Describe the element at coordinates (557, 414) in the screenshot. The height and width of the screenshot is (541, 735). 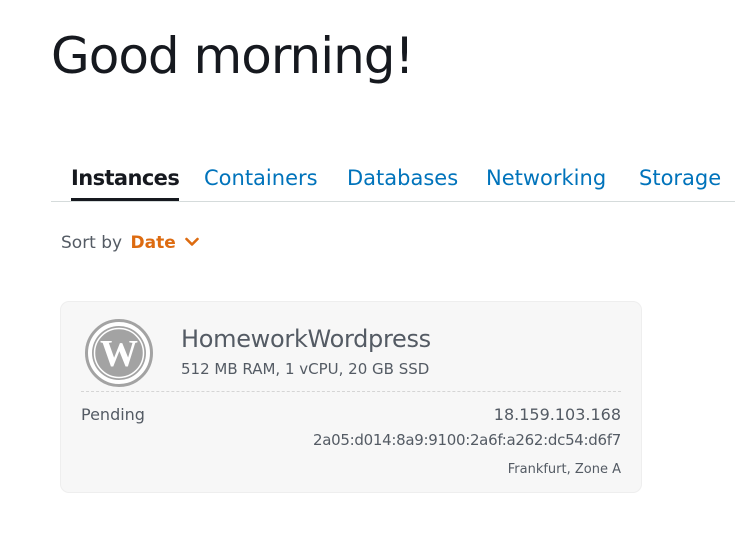
I see `public-ipv4: 18.159.103.168` at that location.